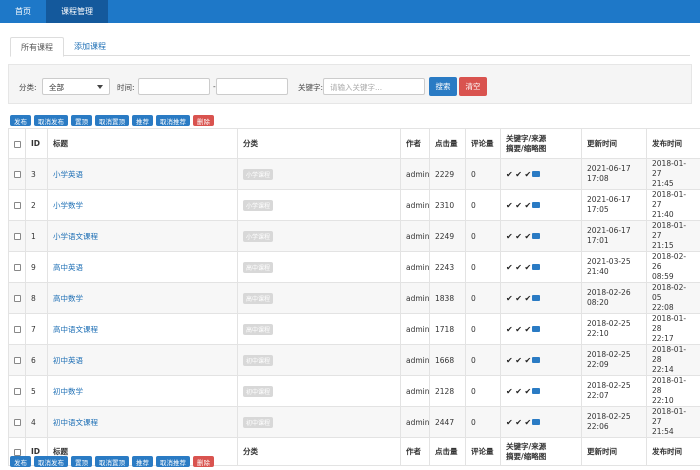 This screenshot has height=470, width=700. Describe the element at coordinates (68, 360) in the screenshot. I see `row-title-link: 初中英语` at that location.